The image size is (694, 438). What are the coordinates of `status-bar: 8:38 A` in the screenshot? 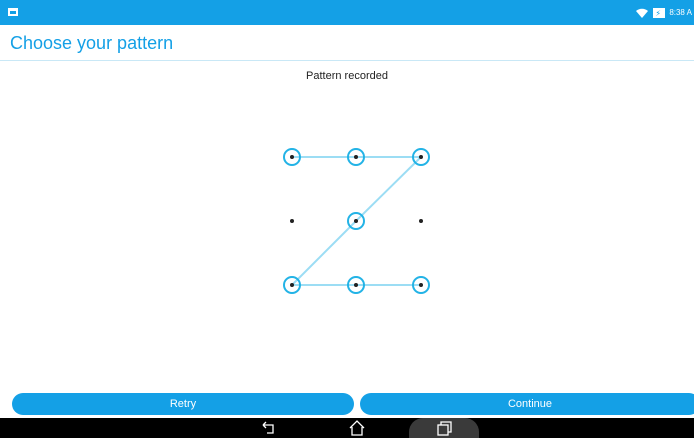 It's located at (347, 12).